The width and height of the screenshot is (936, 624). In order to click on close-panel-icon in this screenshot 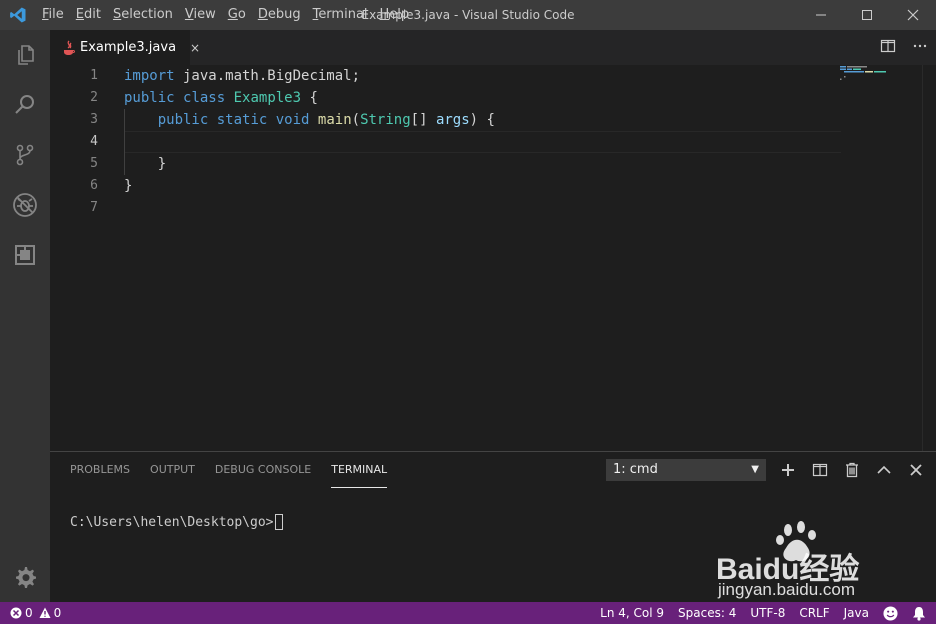, I will do `click(916, 470)`.